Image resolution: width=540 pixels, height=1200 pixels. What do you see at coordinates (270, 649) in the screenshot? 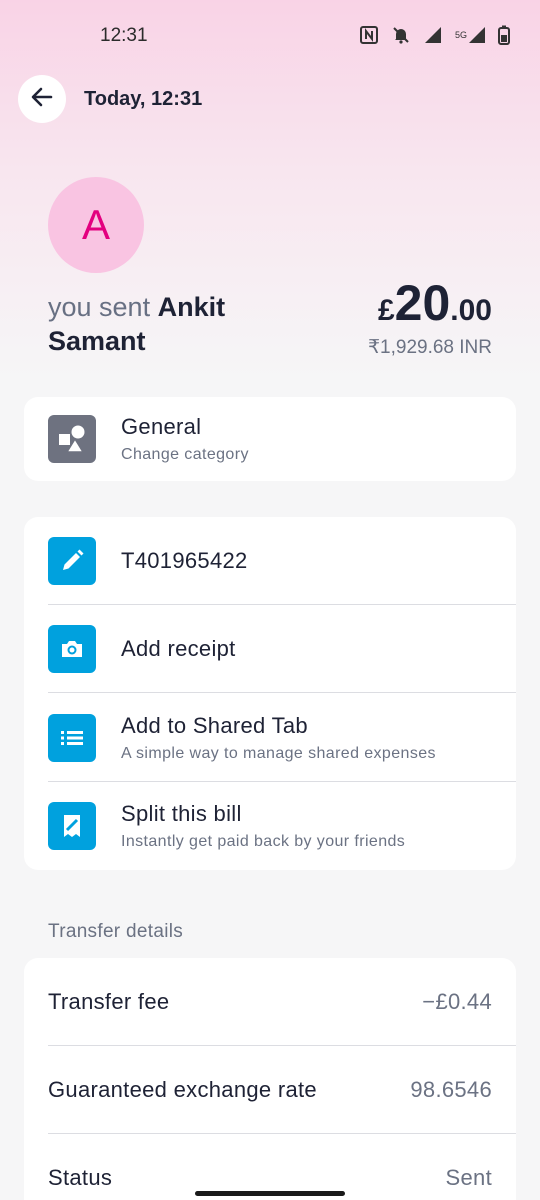
I see `add-receipt-row: Add receipt` at bounding box center [270, 649].